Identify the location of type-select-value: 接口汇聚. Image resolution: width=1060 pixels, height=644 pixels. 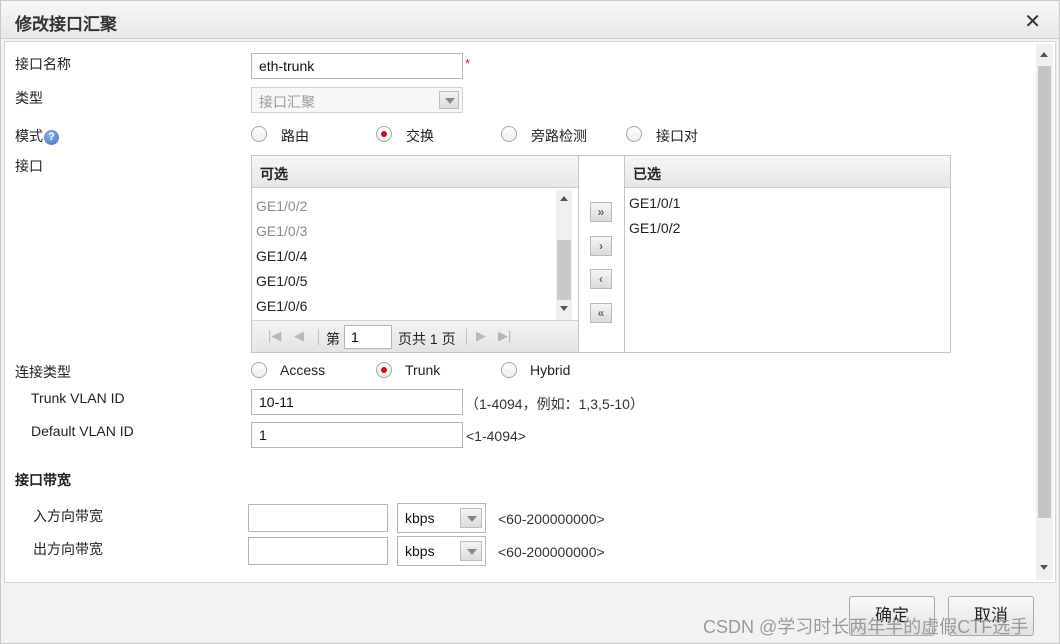
(287, 102).